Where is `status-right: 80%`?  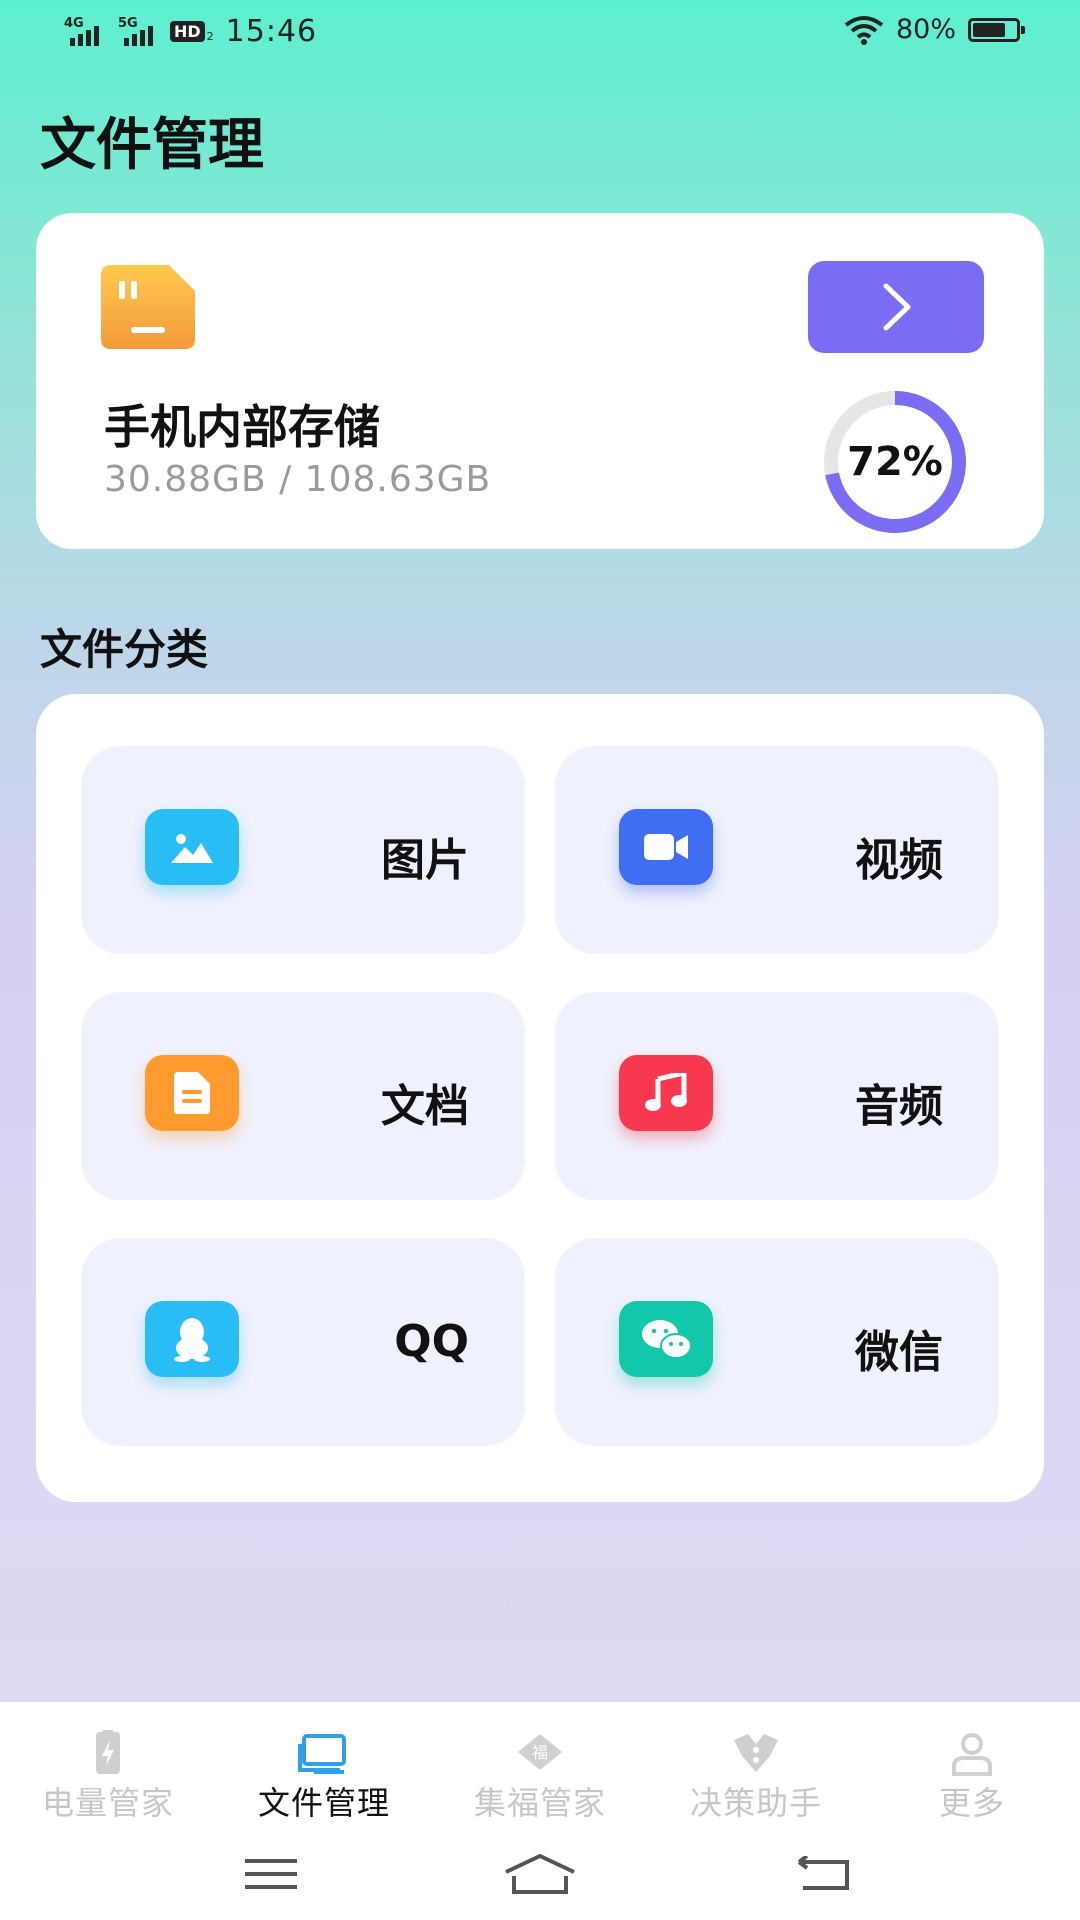 status-right: 80% is located at coordinates (934, 29).